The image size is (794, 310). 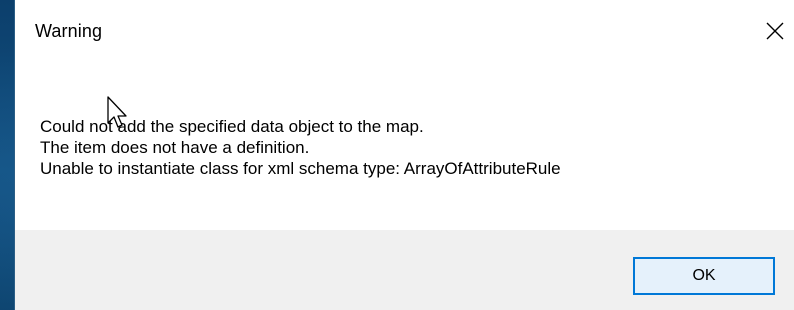 I want to click on close-button, so click(x=775, y=31).